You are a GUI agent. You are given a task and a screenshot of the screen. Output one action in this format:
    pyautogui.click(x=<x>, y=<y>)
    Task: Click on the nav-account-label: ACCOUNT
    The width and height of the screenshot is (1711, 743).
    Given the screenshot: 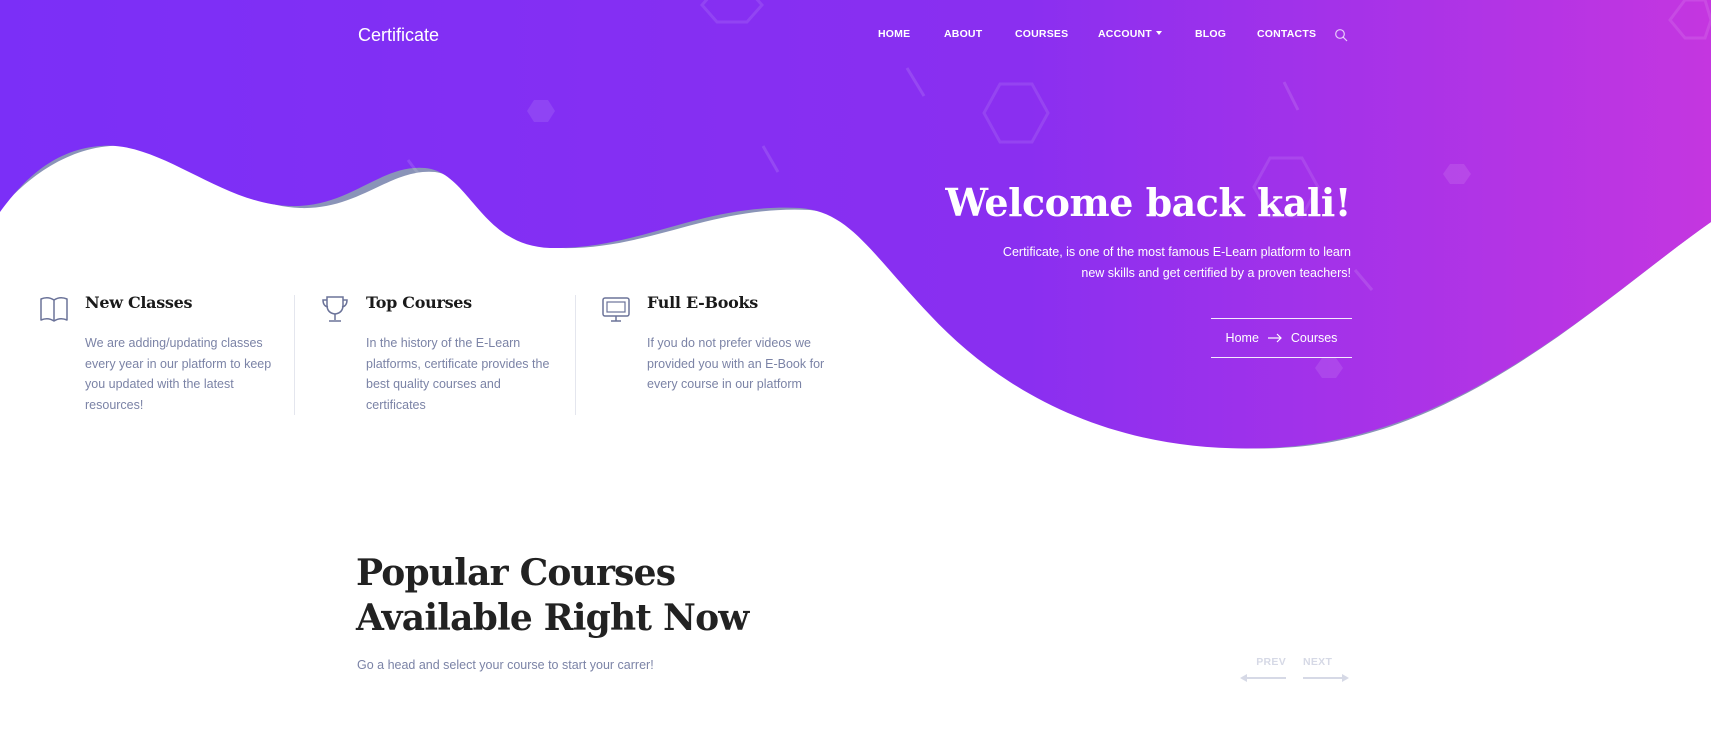 What is the action you would take?
    pyautogui.click(x=1125, y=34)
    